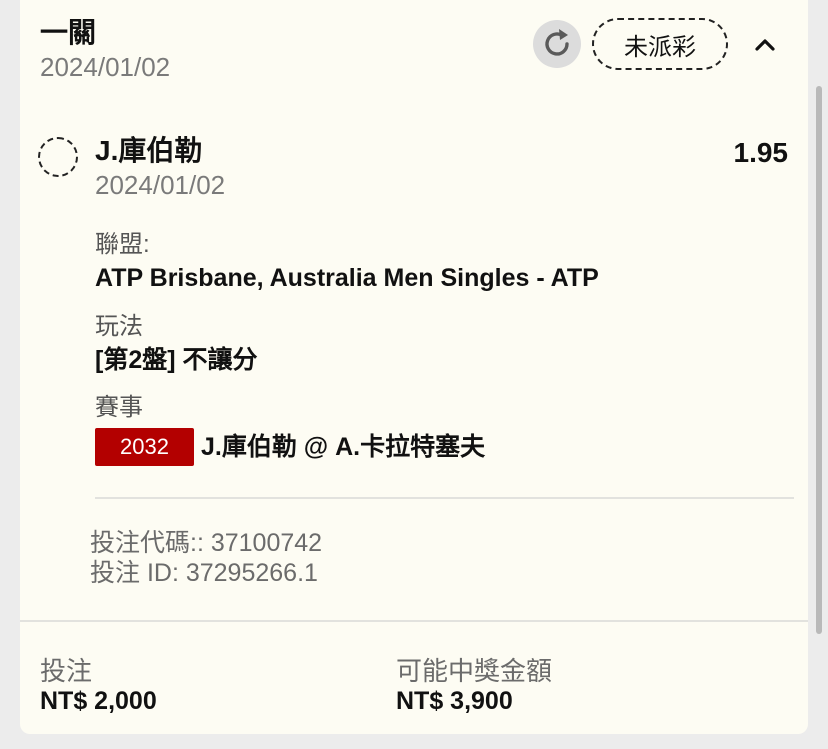 The image size is (828, 749). Describe the element at coordinates (660, 44) in the screenshot. I see `status-badge: 未派彩` at that location.